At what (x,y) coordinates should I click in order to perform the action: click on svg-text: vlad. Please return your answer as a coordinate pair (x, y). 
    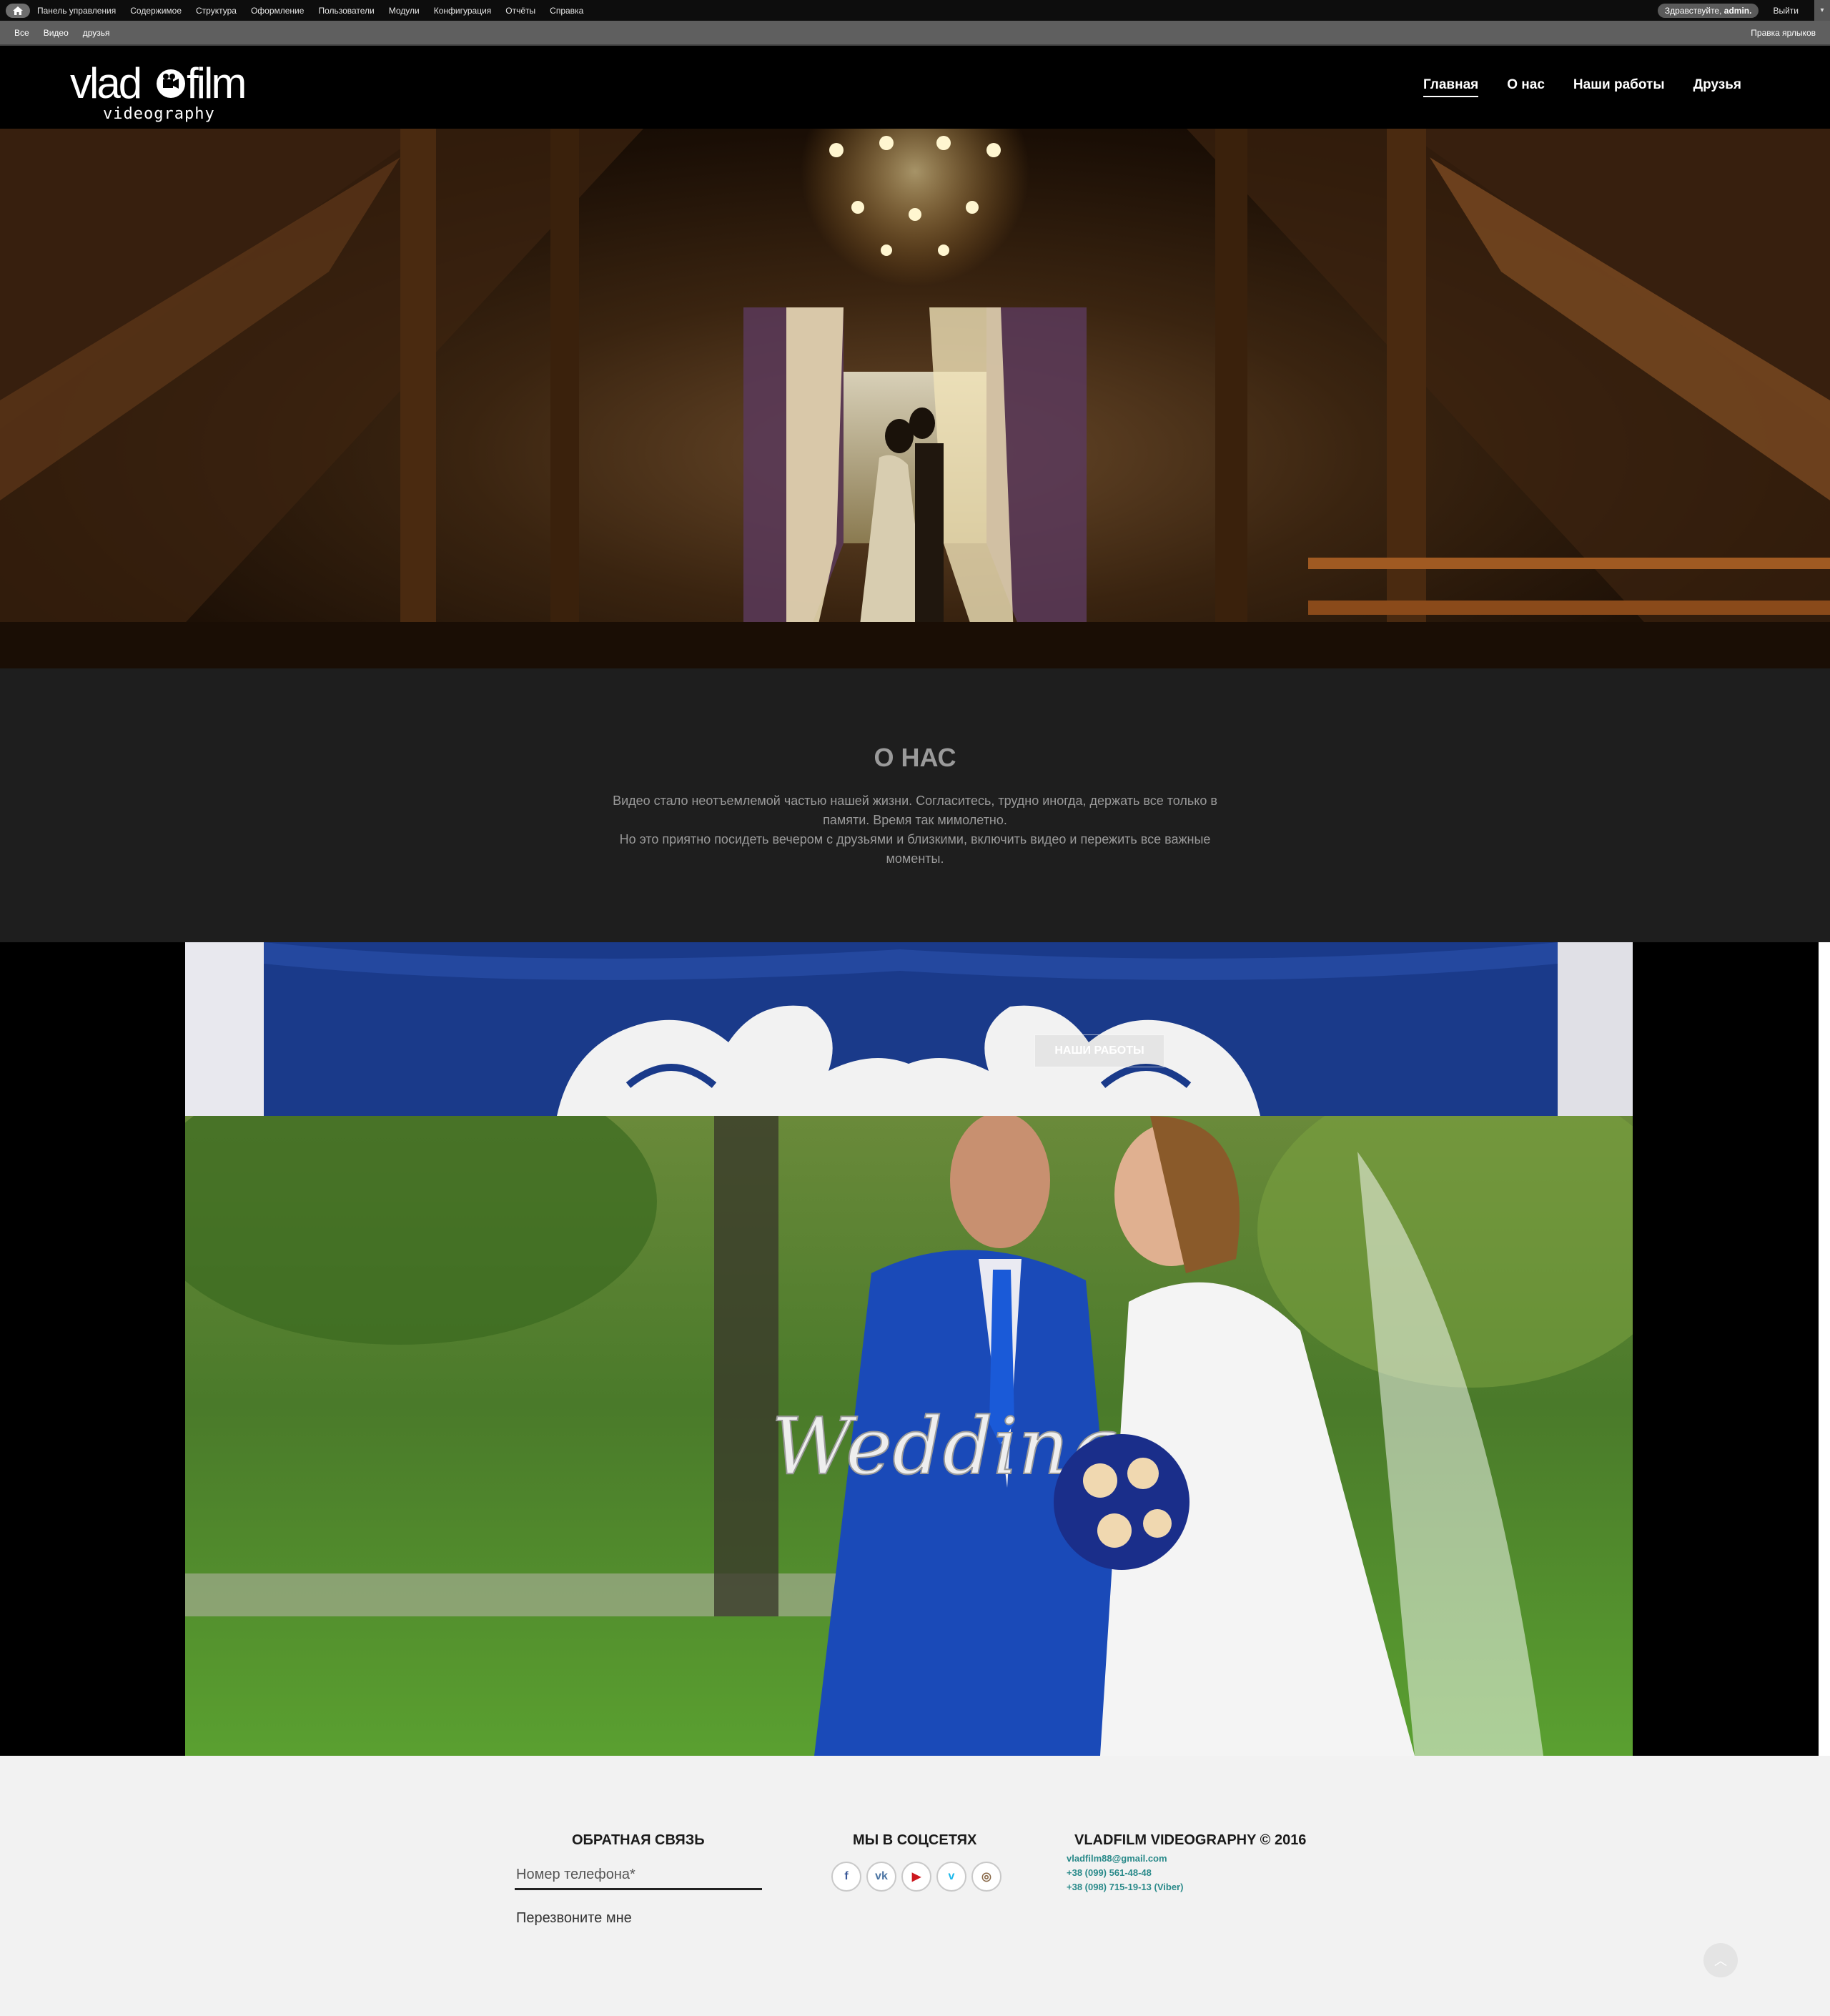
    Looking at the image, I should click on (105, 83).